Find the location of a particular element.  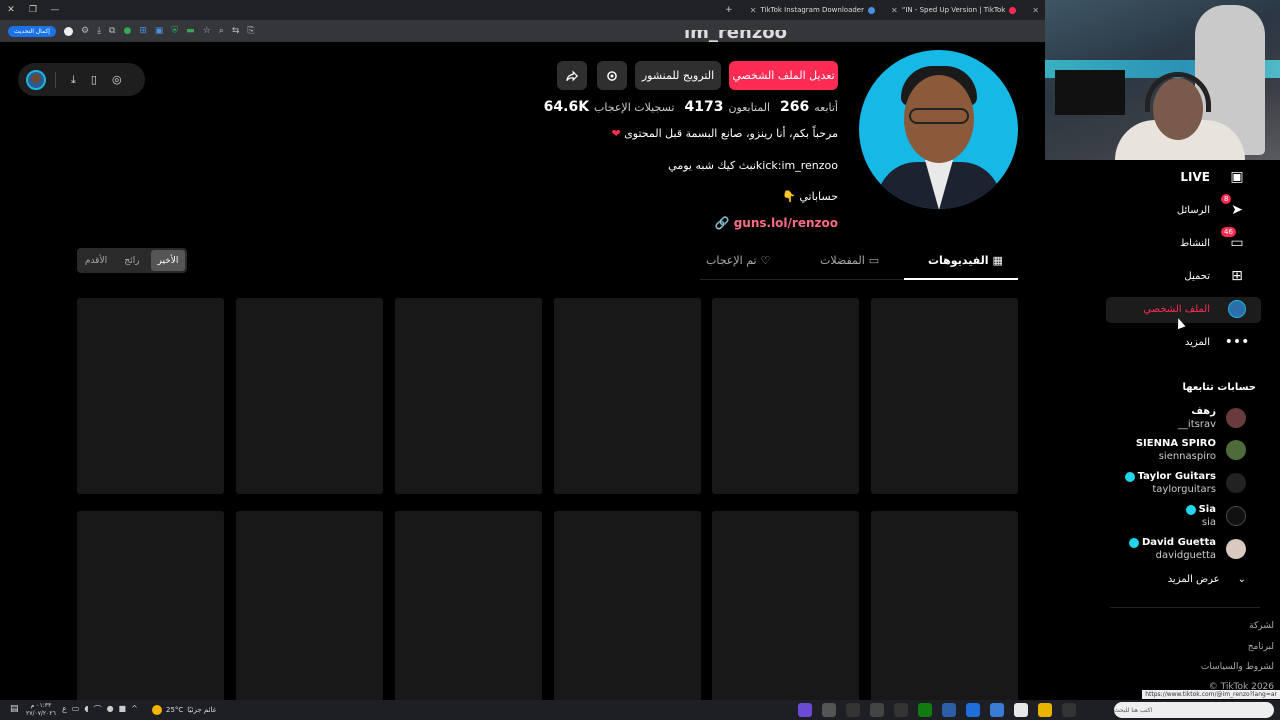

phone-icon: ▯ is located at coordinates (94, 79).